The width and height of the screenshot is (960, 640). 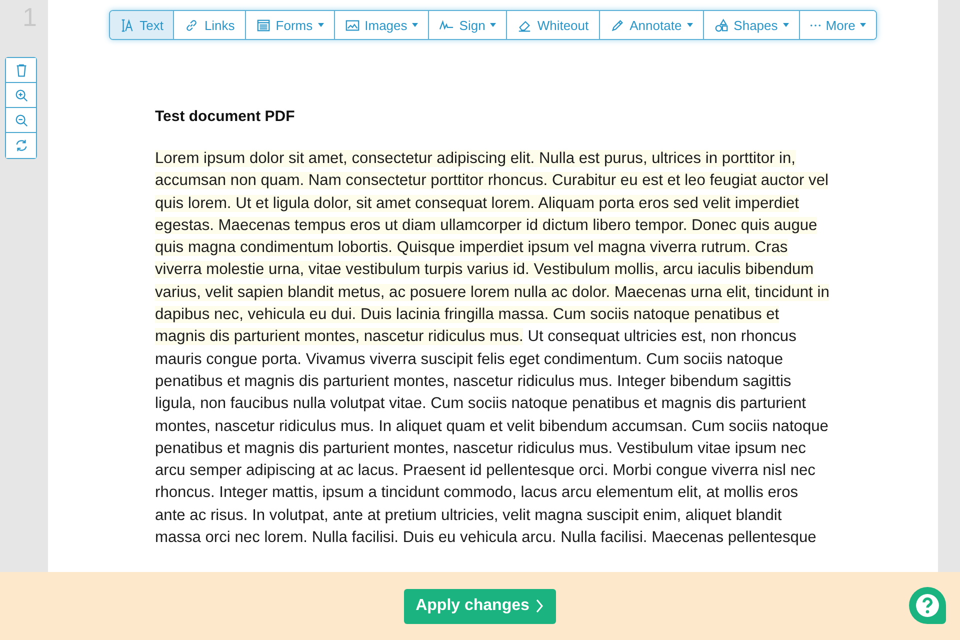 What do you see at coordinates (838, 25) in the screenshot?
I see `toolbar-button: More` at bounding box center [838, 25].